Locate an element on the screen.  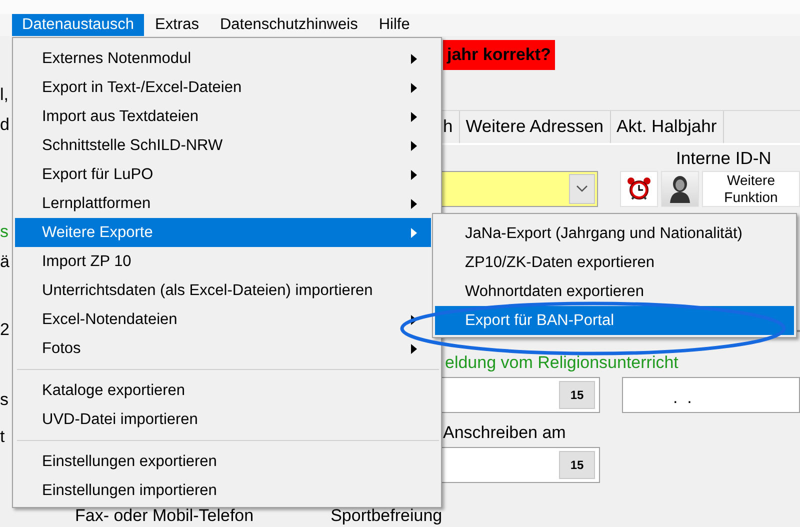
menu-item: Schnittstelle SchILD-NRW is located at coordinates (223, 145).